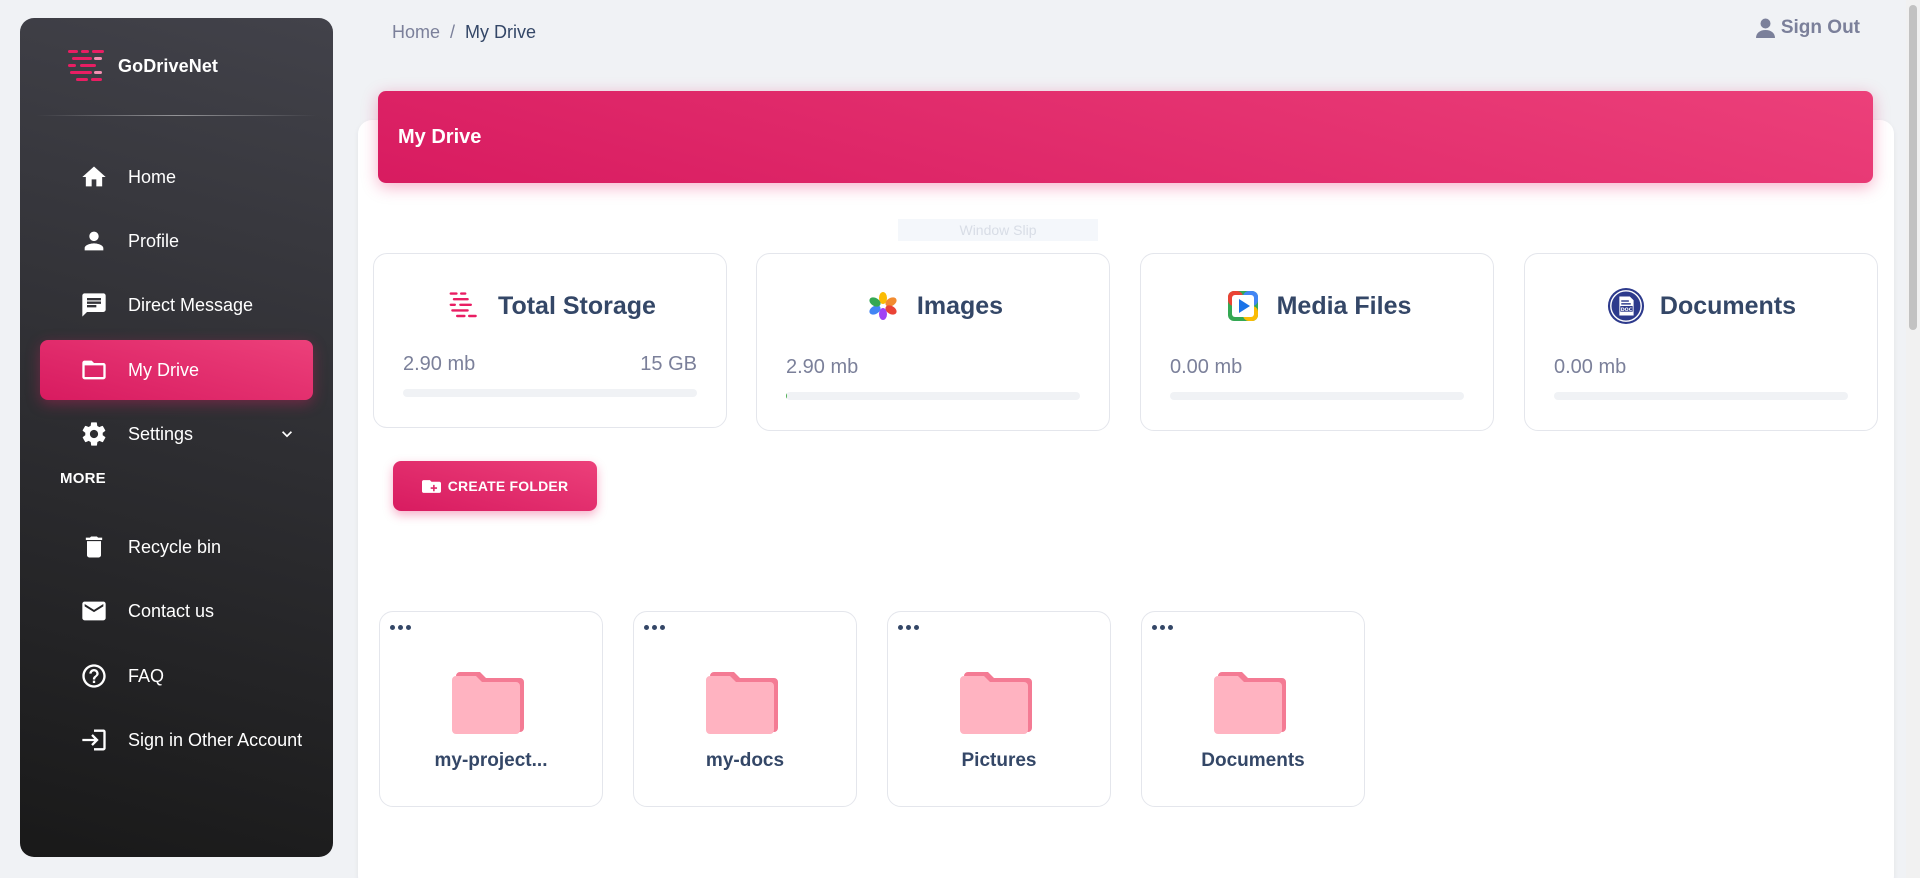  I want to click on stat-progress-fill, so click(787, 396).